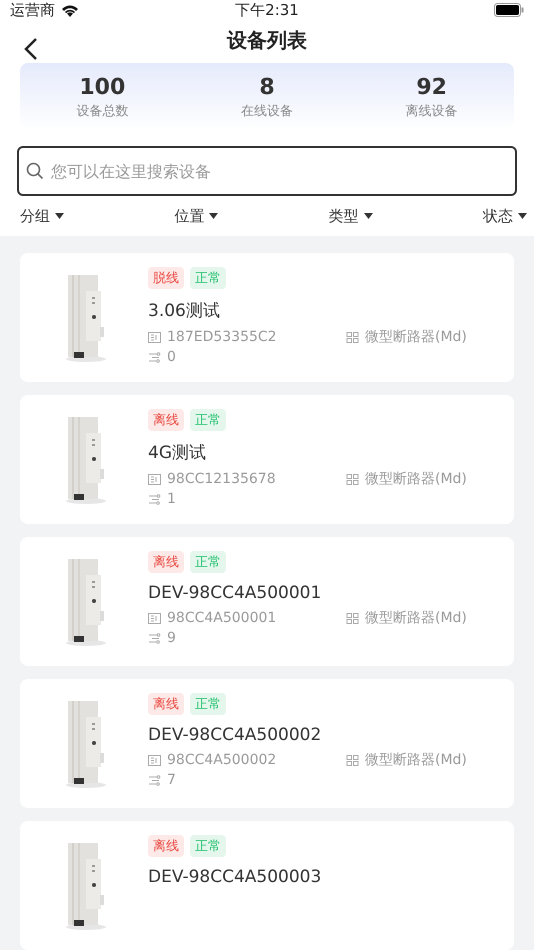 This screenshot has height=950, width=534. Describe the element at coordinates (266, 111) in the screenshot. I see `stat-label: 在线设备` at that location.